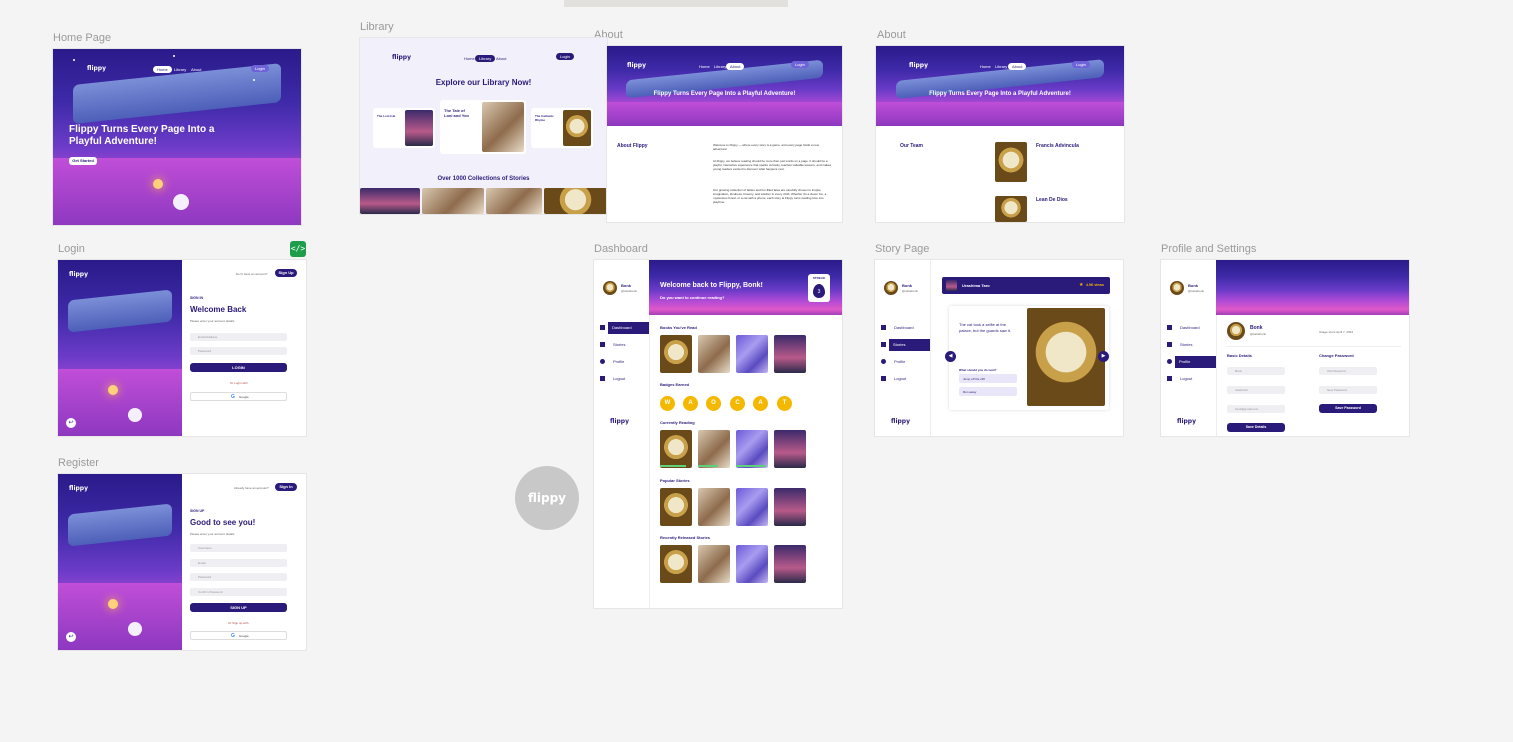 This screenshot has height=742, width=1513. I want to click on choice-button: Jump off the cliff, so click(988, 378).